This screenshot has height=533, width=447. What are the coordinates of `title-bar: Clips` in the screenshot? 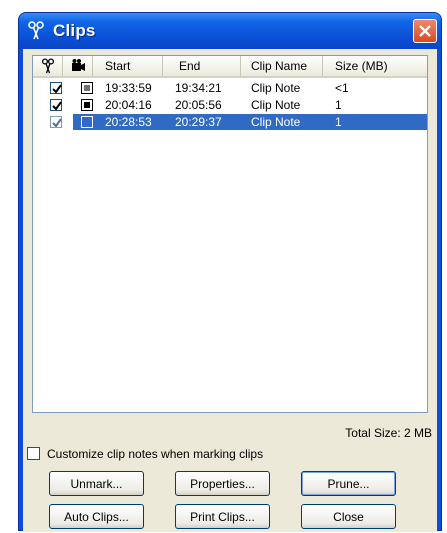 It's located at (230, 31).